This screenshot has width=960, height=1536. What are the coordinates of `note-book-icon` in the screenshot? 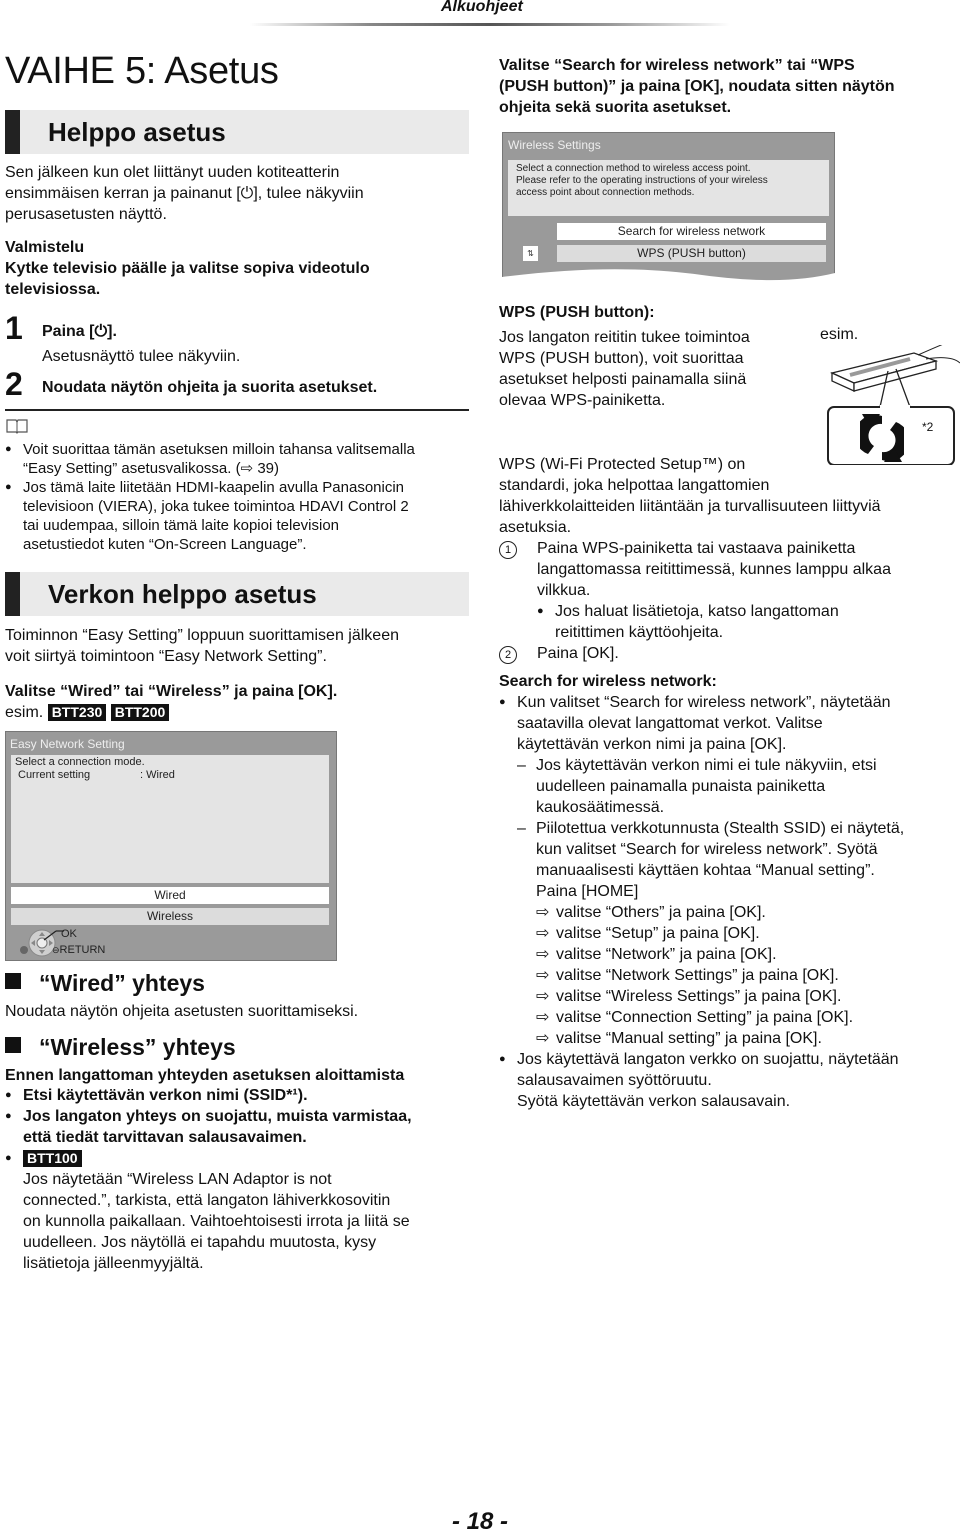 It's located at (17, 426).